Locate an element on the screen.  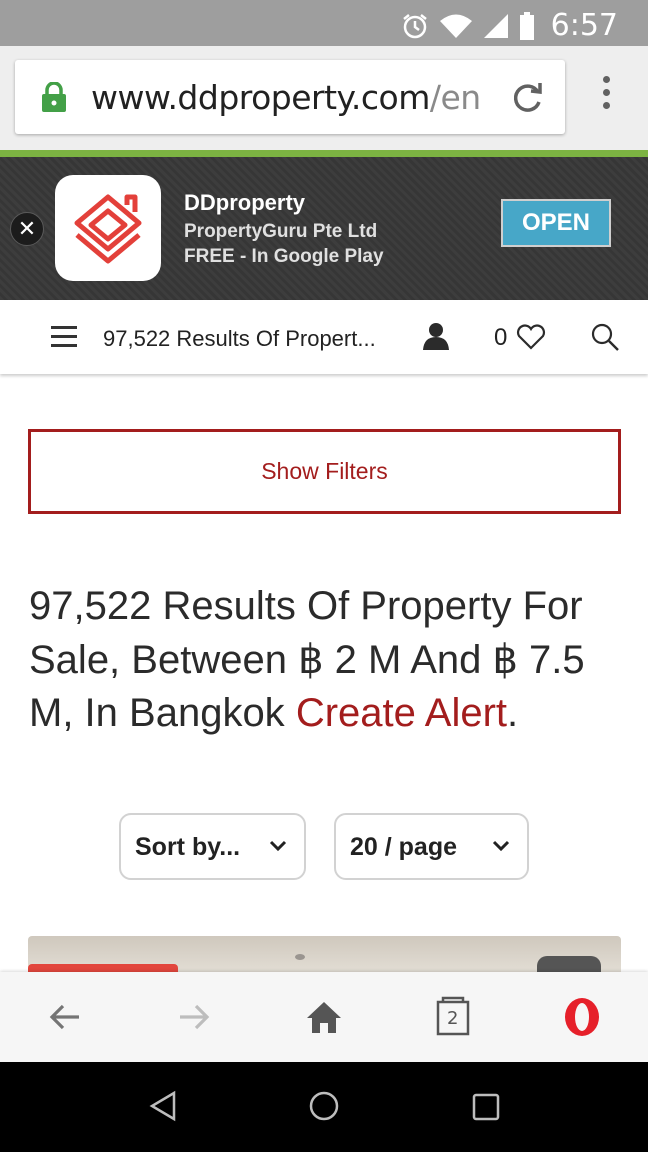
close-icon: ✕ is located at coordinates (27, 229).